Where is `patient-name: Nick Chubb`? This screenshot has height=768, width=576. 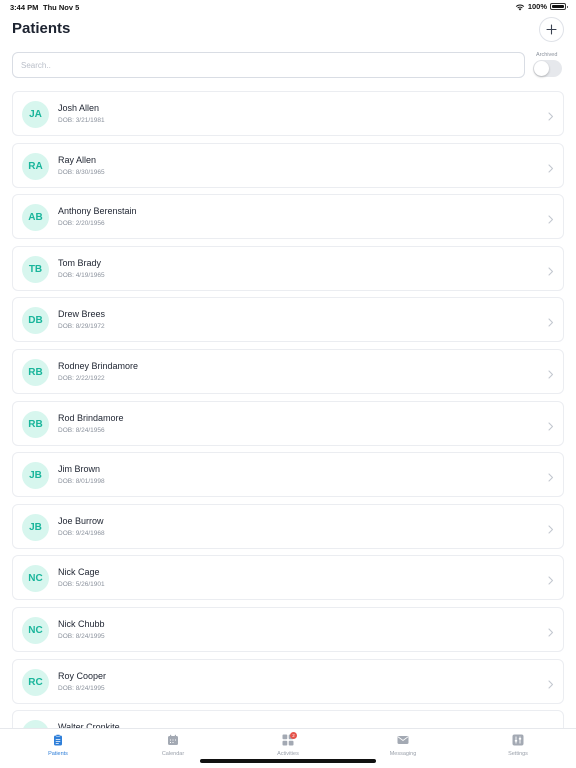 patient-name: Nick Chubb is located at coordinates (81, 624).